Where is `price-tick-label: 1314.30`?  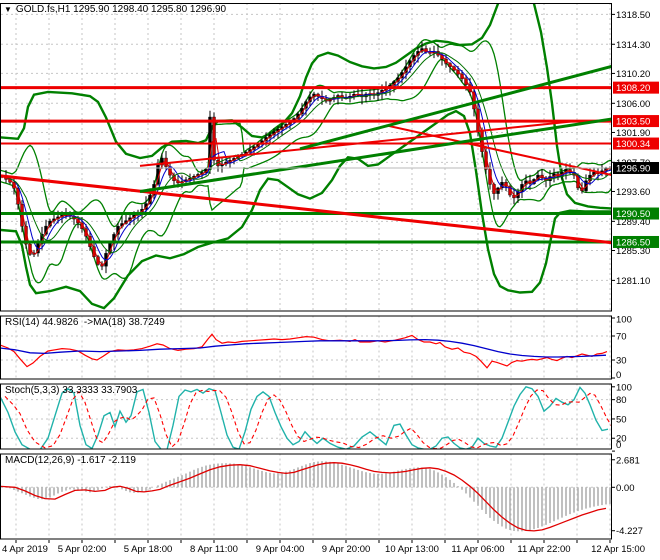 price-tick-label: 1314.30 is located at coordinates (633, 45).